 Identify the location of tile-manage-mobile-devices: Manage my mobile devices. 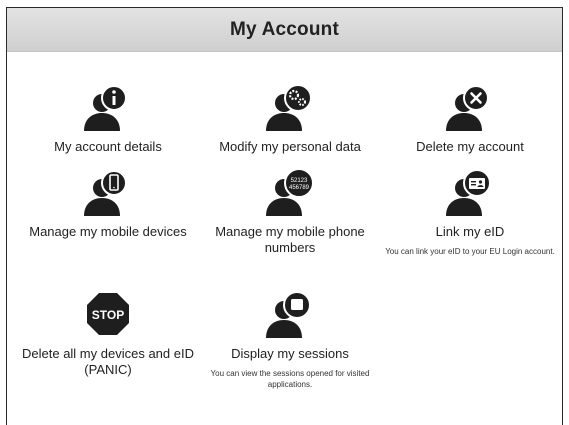
(108, 204).